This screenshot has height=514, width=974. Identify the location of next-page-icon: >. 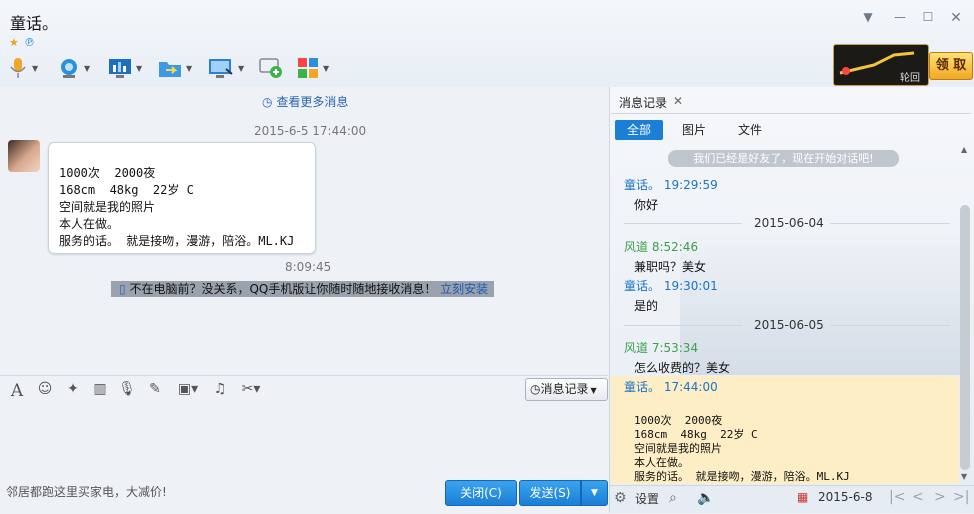
(940, 497).